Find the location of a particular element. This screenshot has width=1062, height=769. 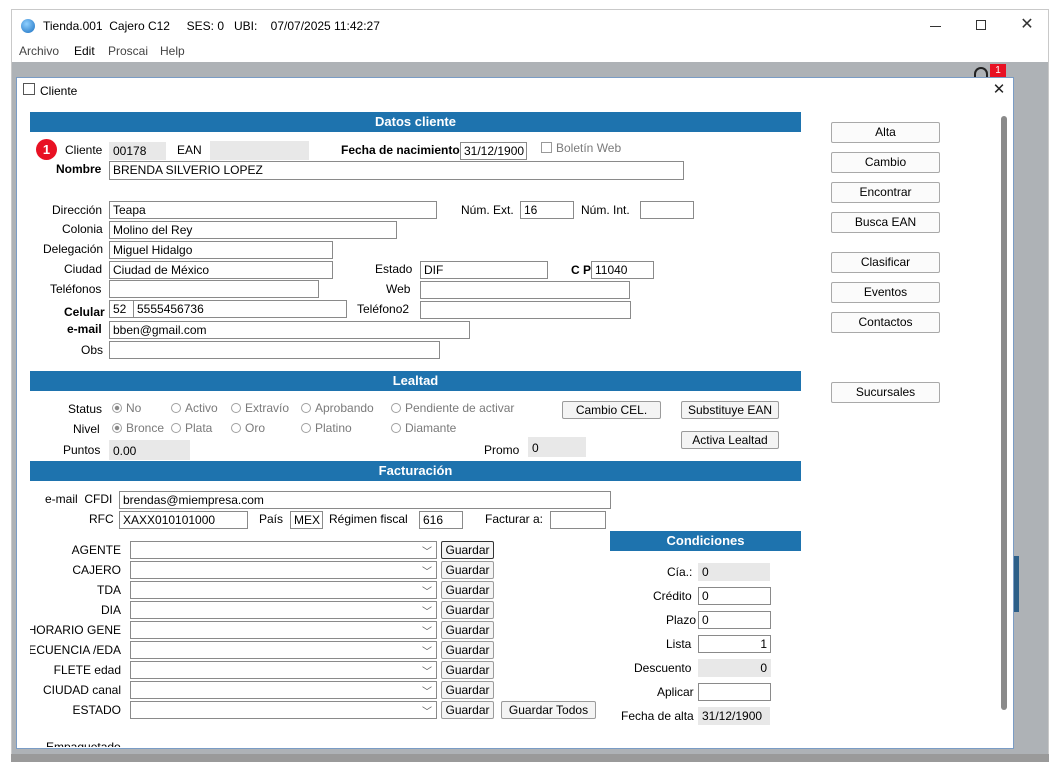

ean-field is located at coordinates (259, 150).